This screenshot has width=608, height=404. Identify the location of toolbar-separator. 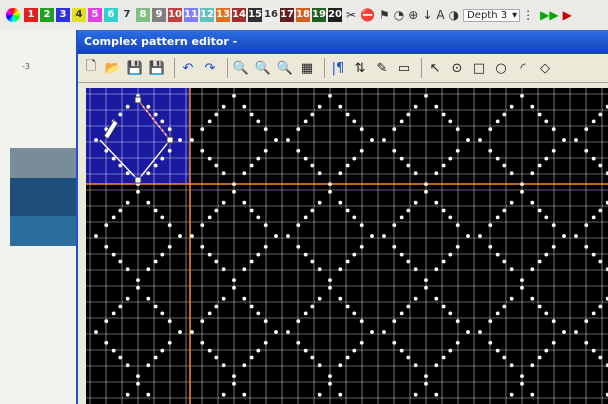
(174, 68).